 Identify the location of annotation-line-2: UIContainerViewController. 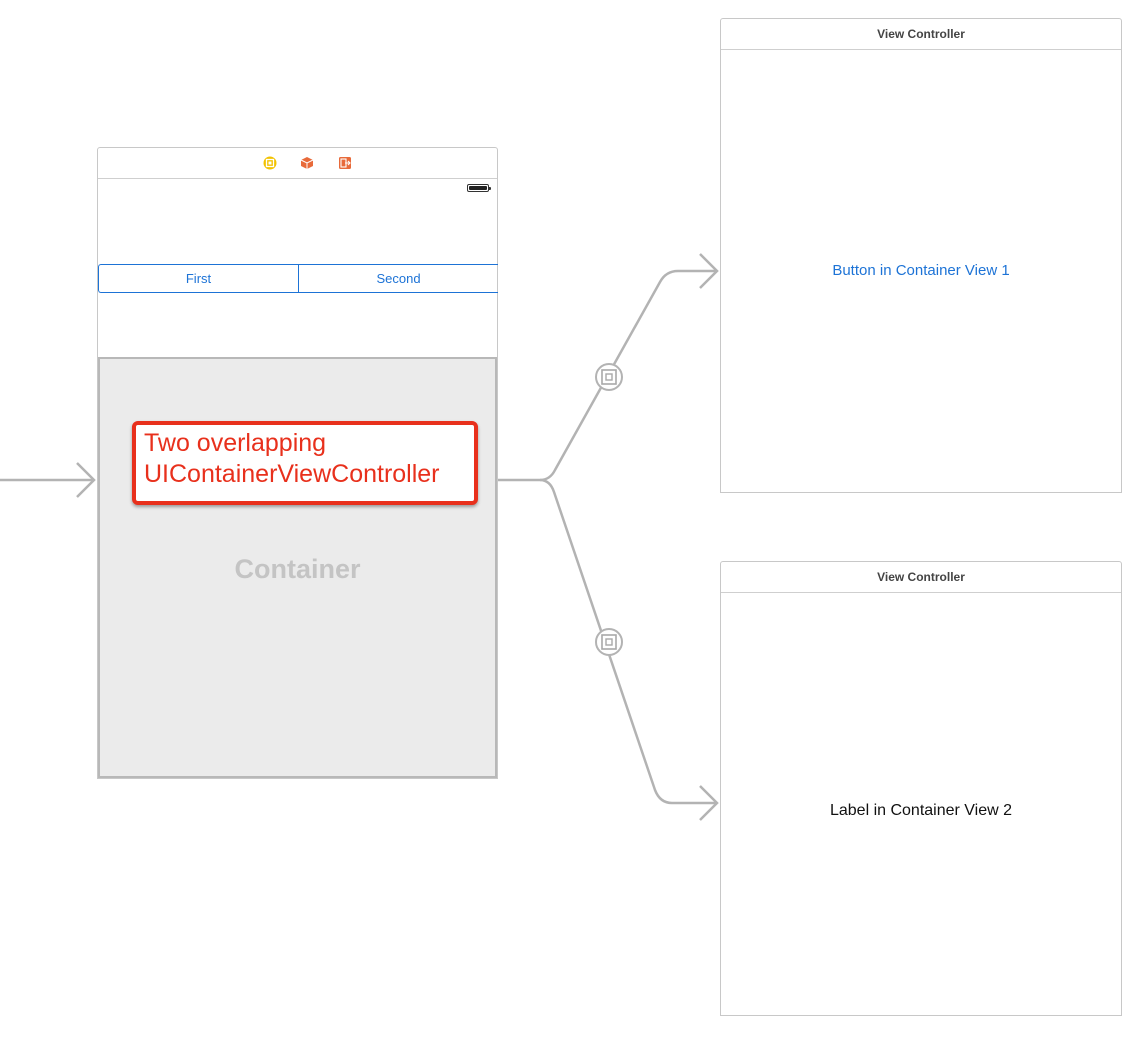
(292, 474).